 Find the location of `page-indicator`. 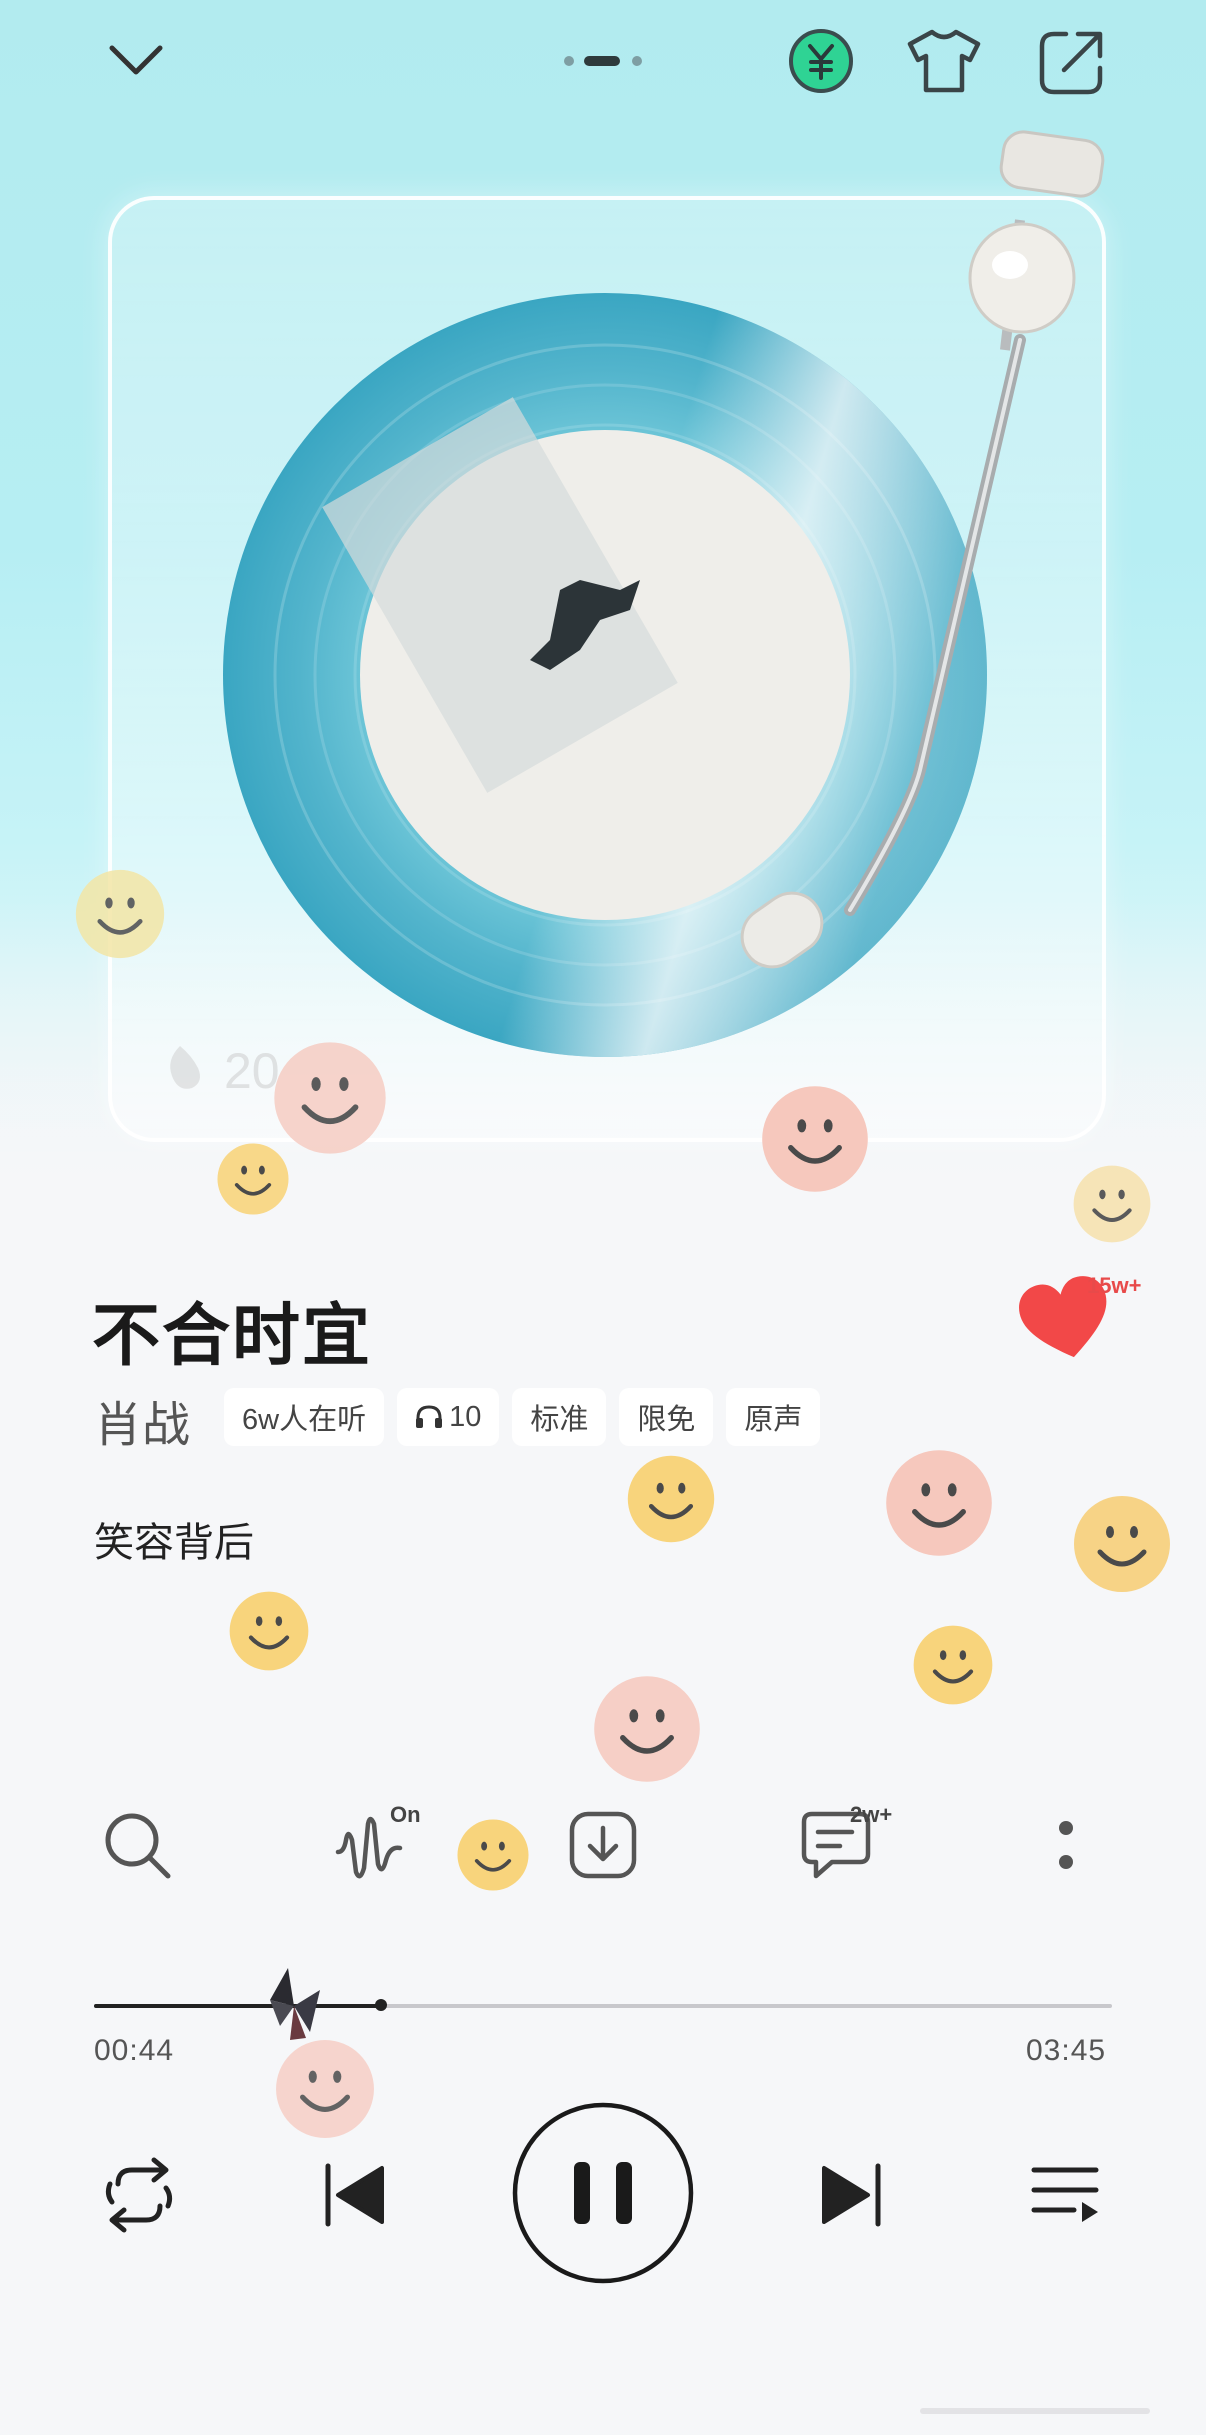

page-indicator is located at coordinates (603, 61).